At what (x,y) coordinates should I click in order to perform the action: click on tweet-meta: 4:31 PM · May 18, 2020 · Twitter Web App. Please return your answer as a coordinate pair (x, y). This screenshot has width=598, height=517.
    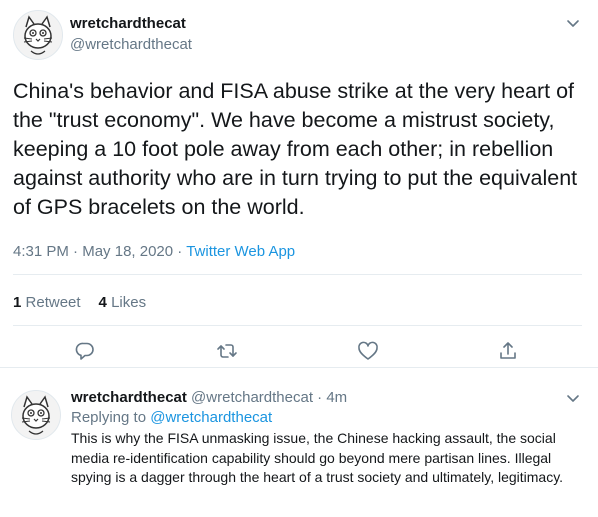
    Looking at the image, I should click on (154, 251).